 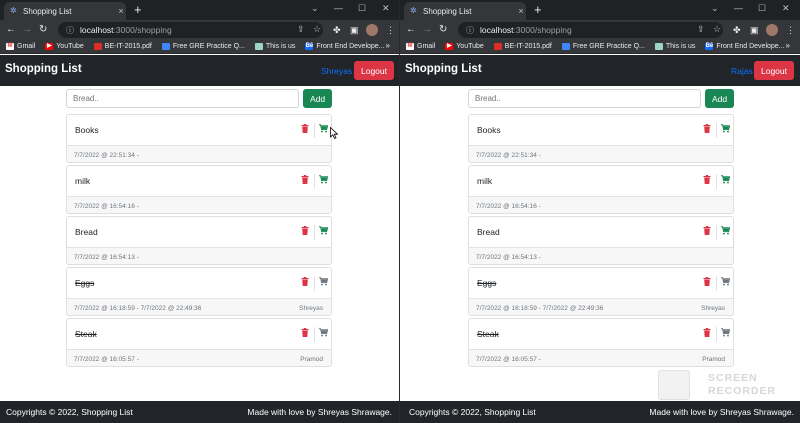 What do you see at coordinates (449, 46) in the screenshot?
I see `youtube-icon: ▶` at bounding box center [449, 46].